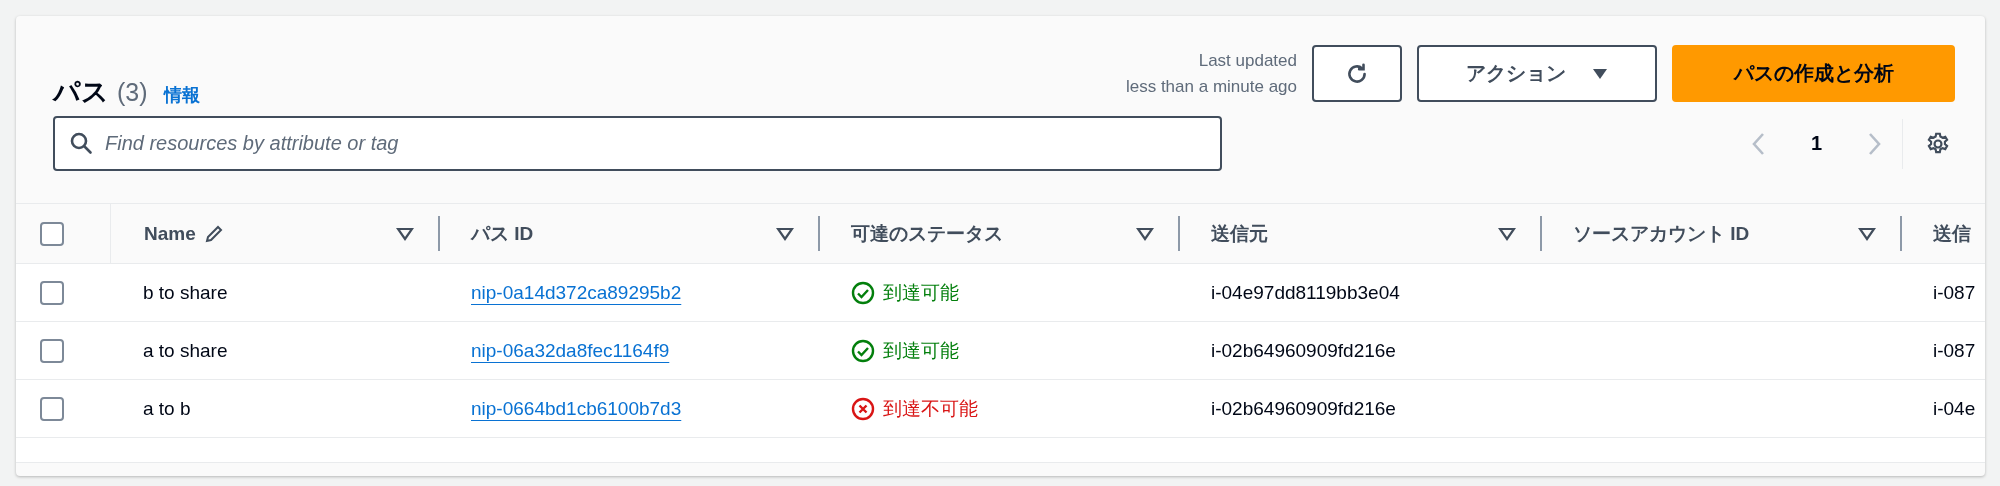  I want to click on column-header: 送信元, so click(1239, 233).